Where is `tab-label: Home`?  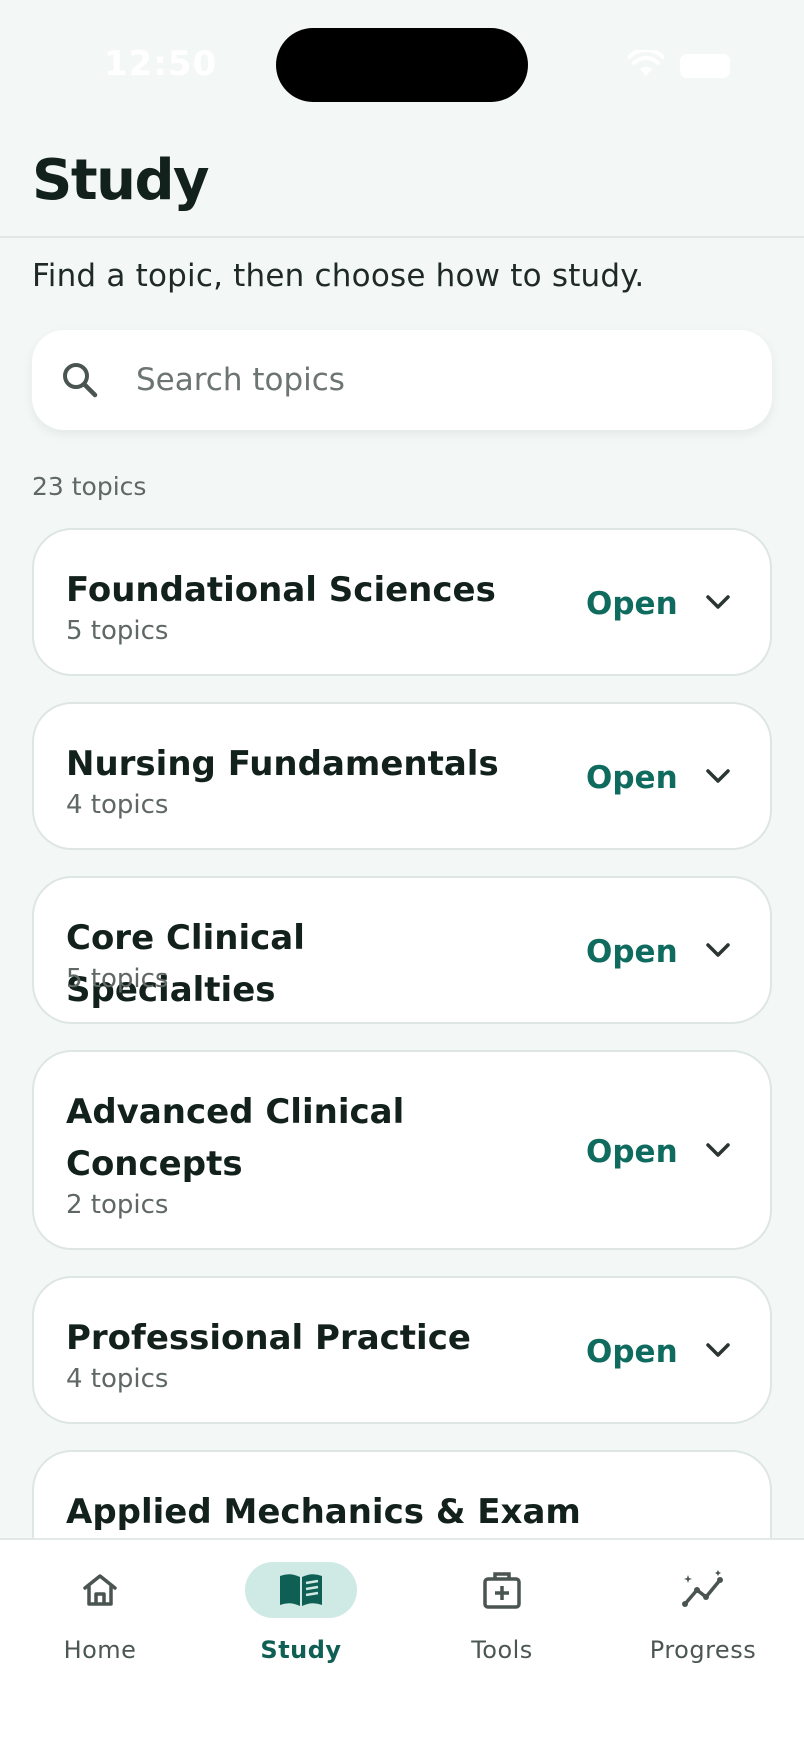 tab-label: Home is located at coordinates (100, 1650).